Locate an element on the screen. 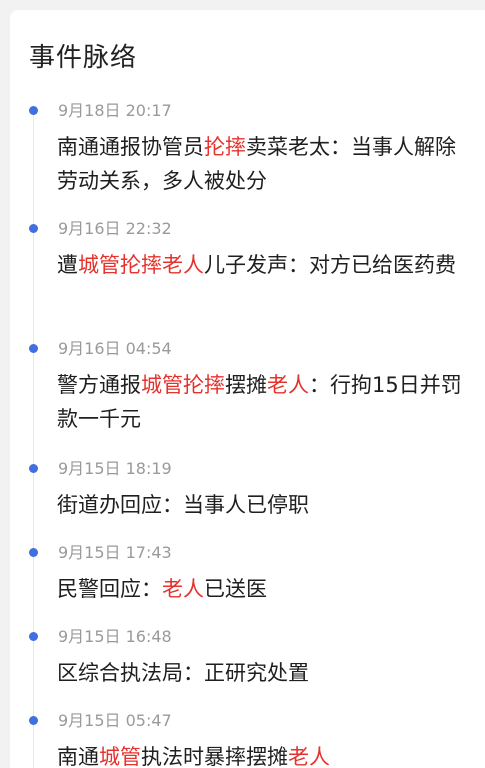  event-headline: 民警回应：老人已送医 is located at coordinates (261, 589).